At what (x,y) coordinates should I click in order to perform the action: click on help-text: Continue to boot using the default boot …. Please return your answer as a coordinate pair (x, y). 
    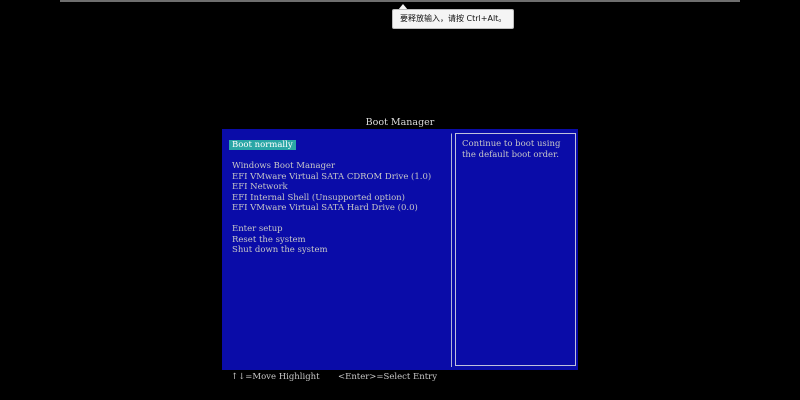
    Looking at the image, I should click on (517, 150).